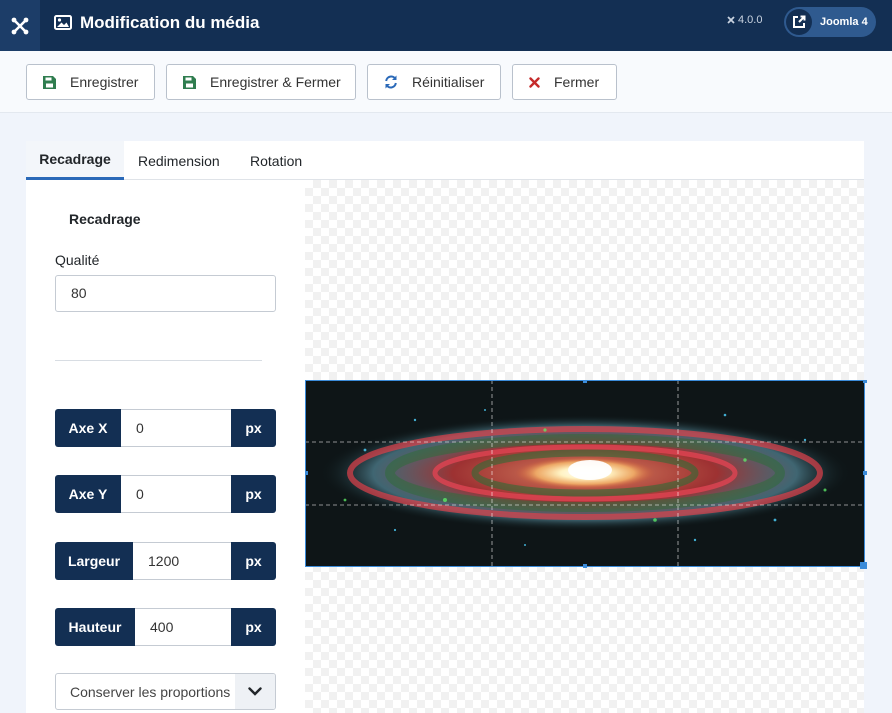 This screenshot has width=892, height=713. I want to click on save-label: Enregistrer, so click(104, 82).